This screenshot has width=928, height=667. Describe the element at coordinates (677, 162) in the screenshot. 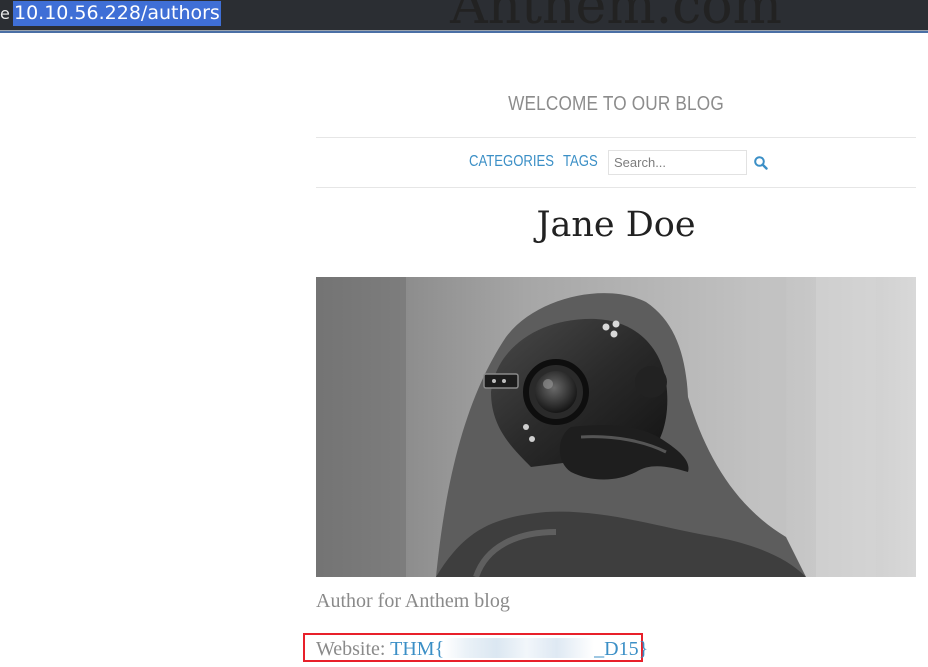

I see `search-input` at that location.